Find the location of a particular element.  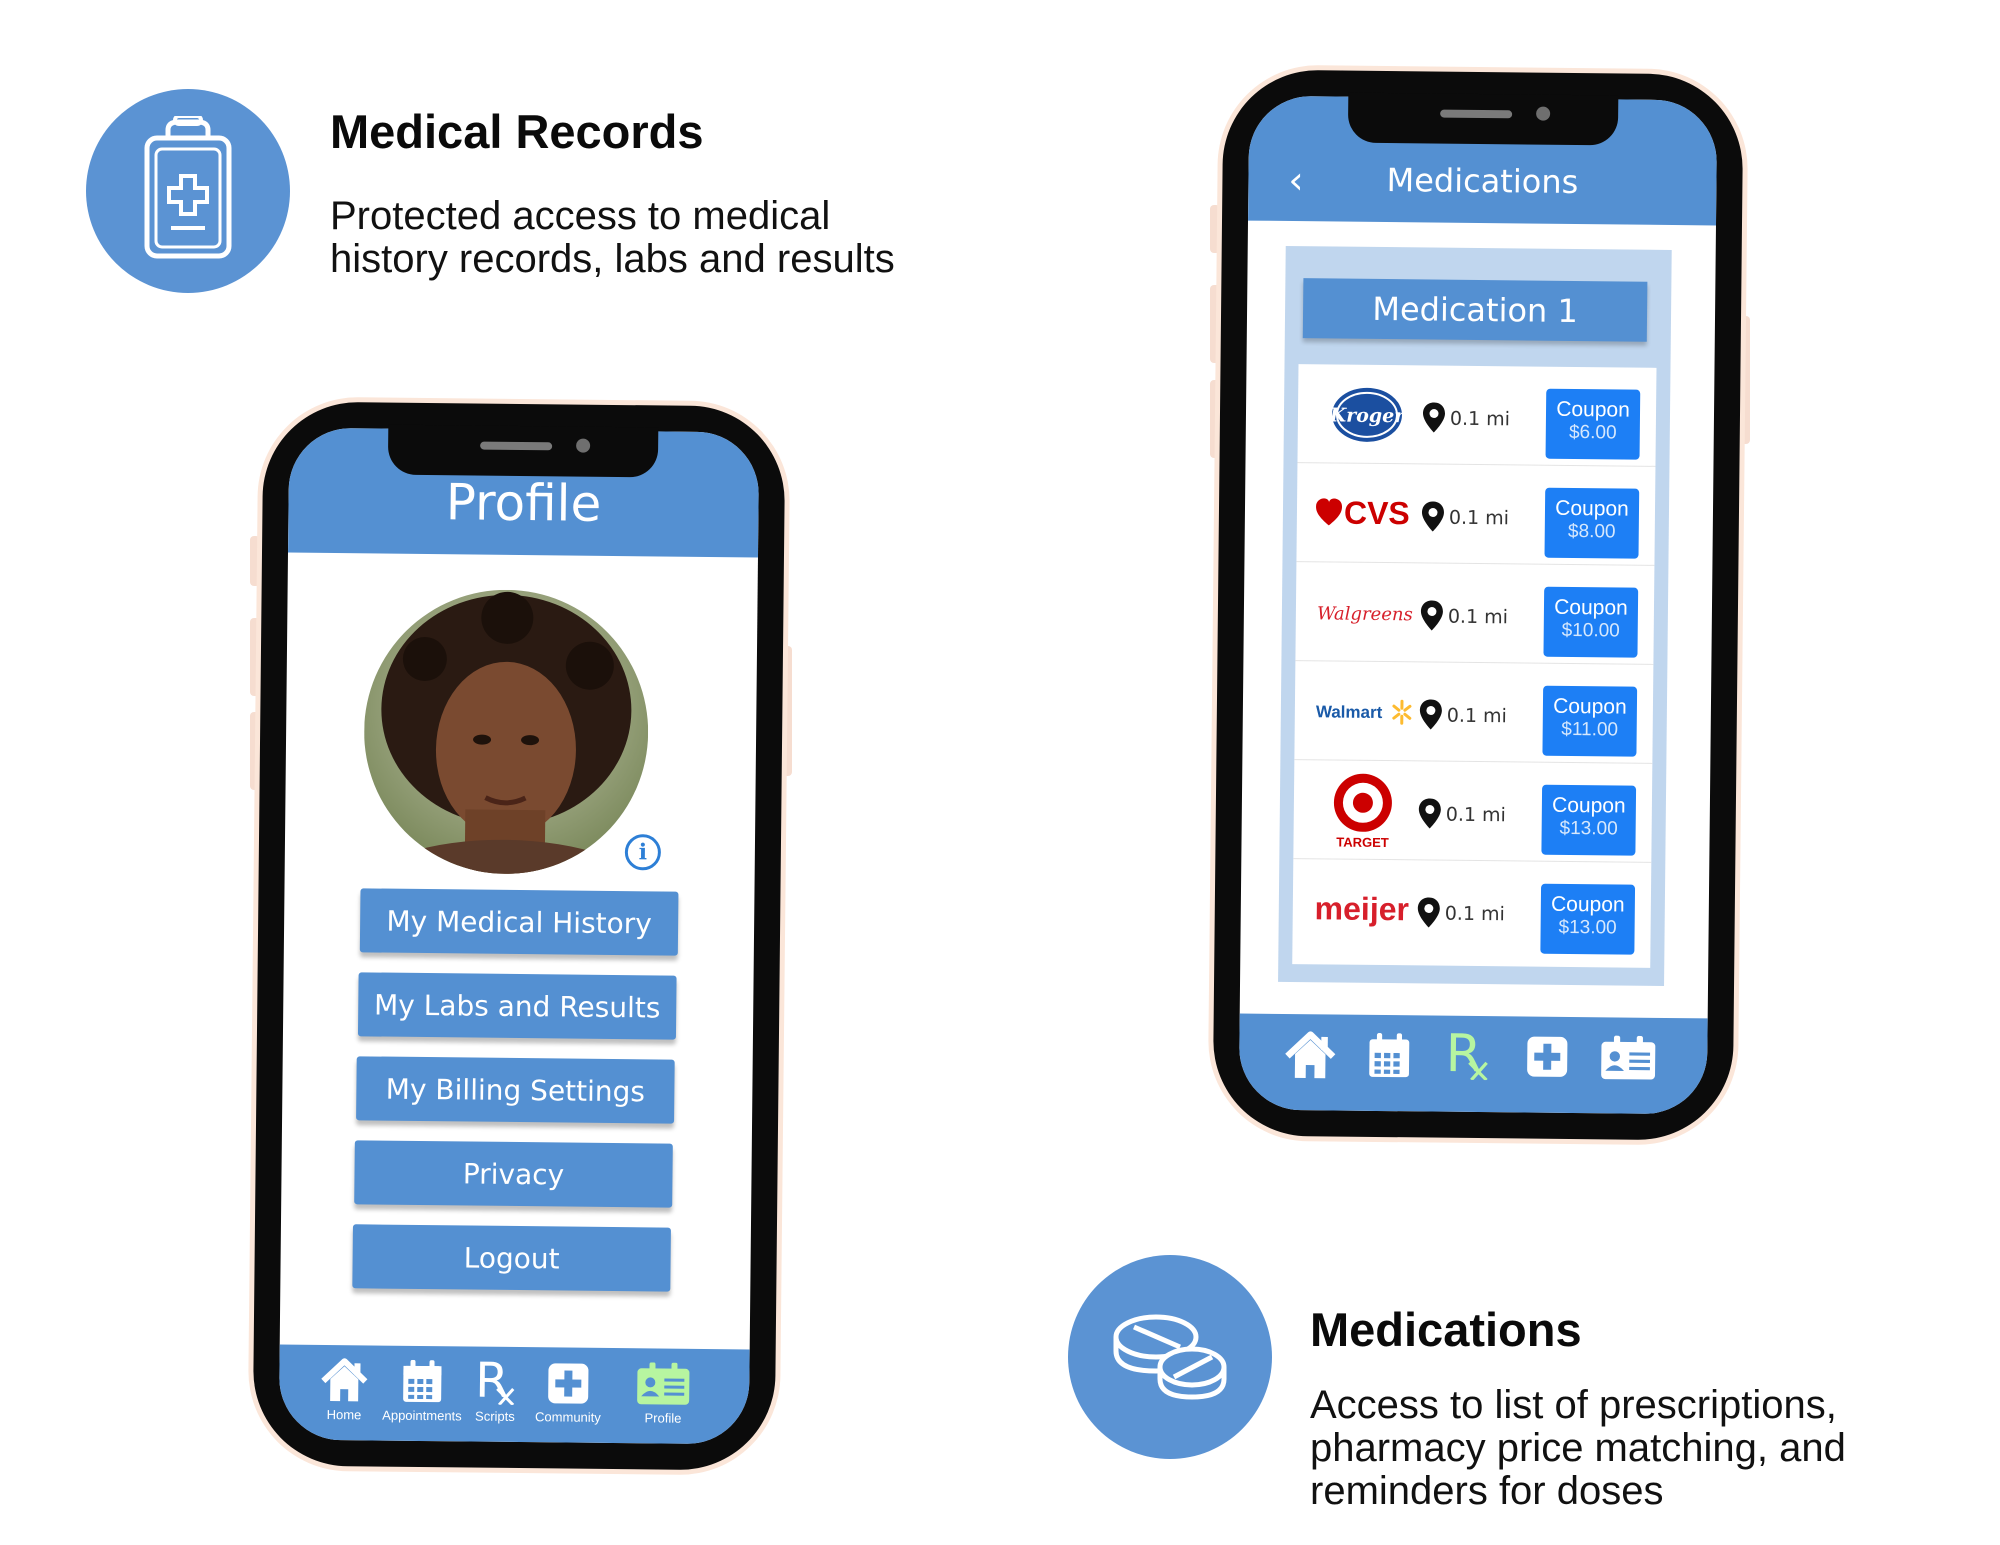

medical-records-title: Medical Records is located at coordinates (517, 131).